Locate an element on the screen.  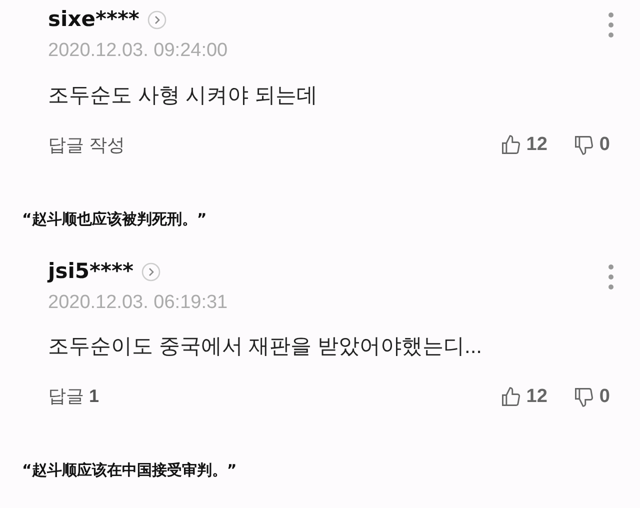
translation-caption: “赵斗顺也应该被判死刑。” is located at coordinates (114, 219).